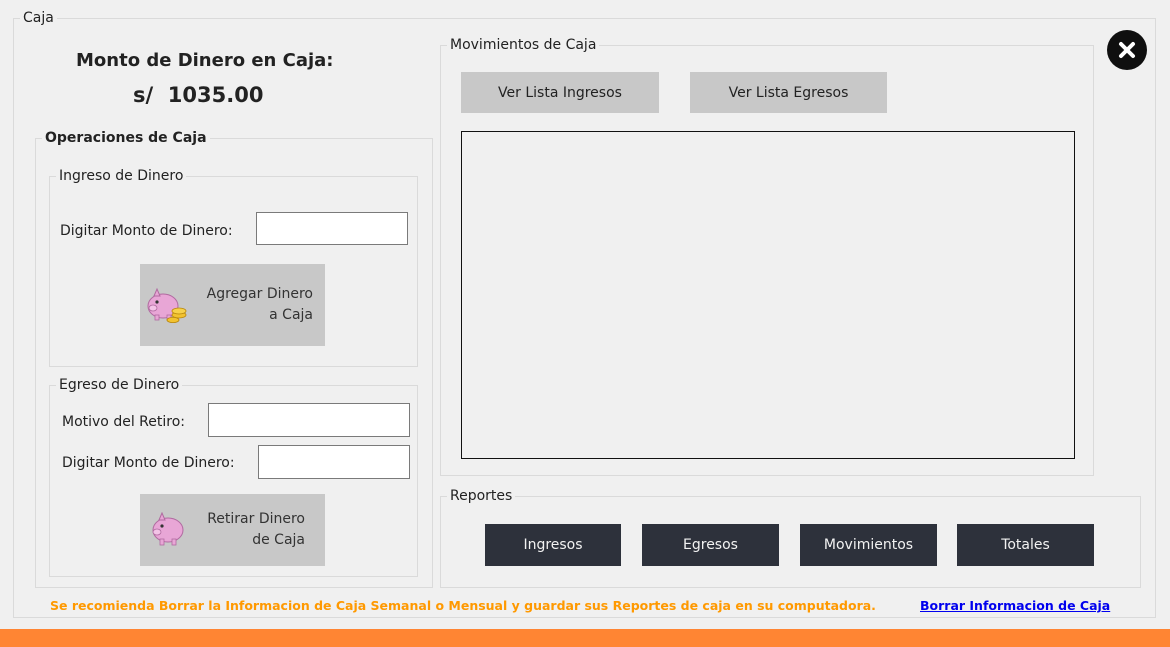 Image resolution: width=1170 pixels, height=647 pixels. I want to click on withdraw-reason-input, so click(309, 420).